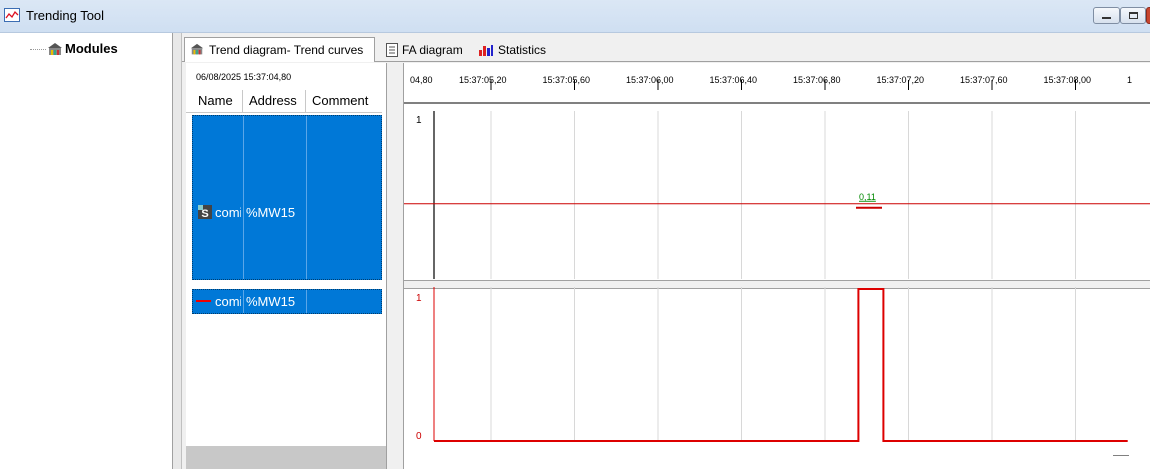  Describe the element at coordinates (12, 15) in the screenshot. I see `trend-app-icon` at that location.